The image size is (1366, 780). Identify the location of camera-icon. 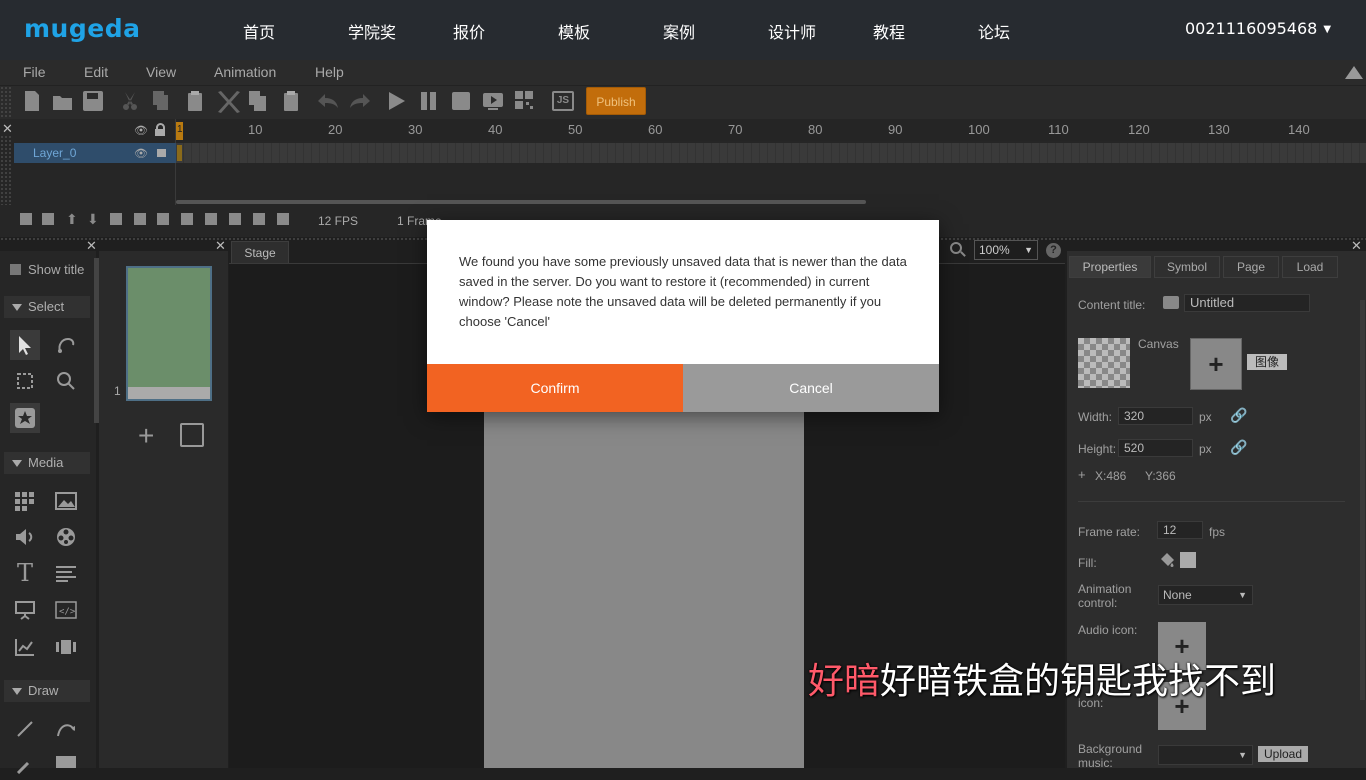
(163, 219).